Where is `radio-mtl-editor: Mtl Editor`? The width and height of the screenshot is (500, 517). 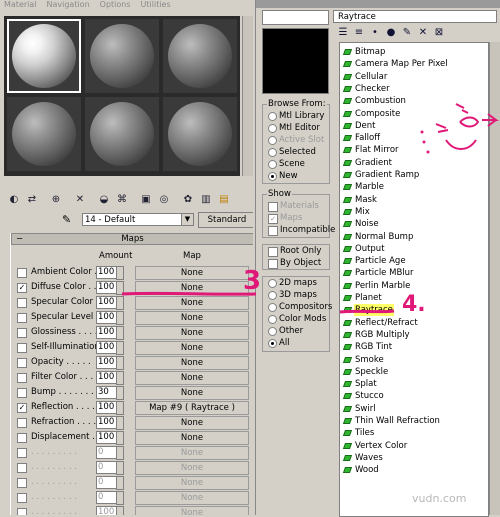 radio-mtl-editor: Mtl Editor is located at coordinates (303, 129).